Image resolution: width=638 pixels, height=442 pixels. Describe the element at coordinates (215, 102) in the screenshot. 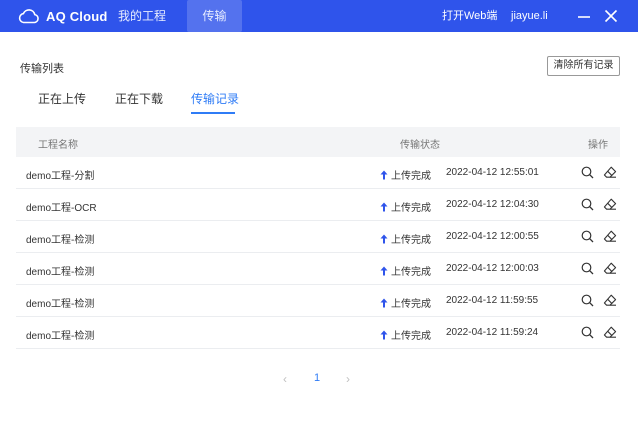

I see `tab-transfer-history: 传输记录` at that location.